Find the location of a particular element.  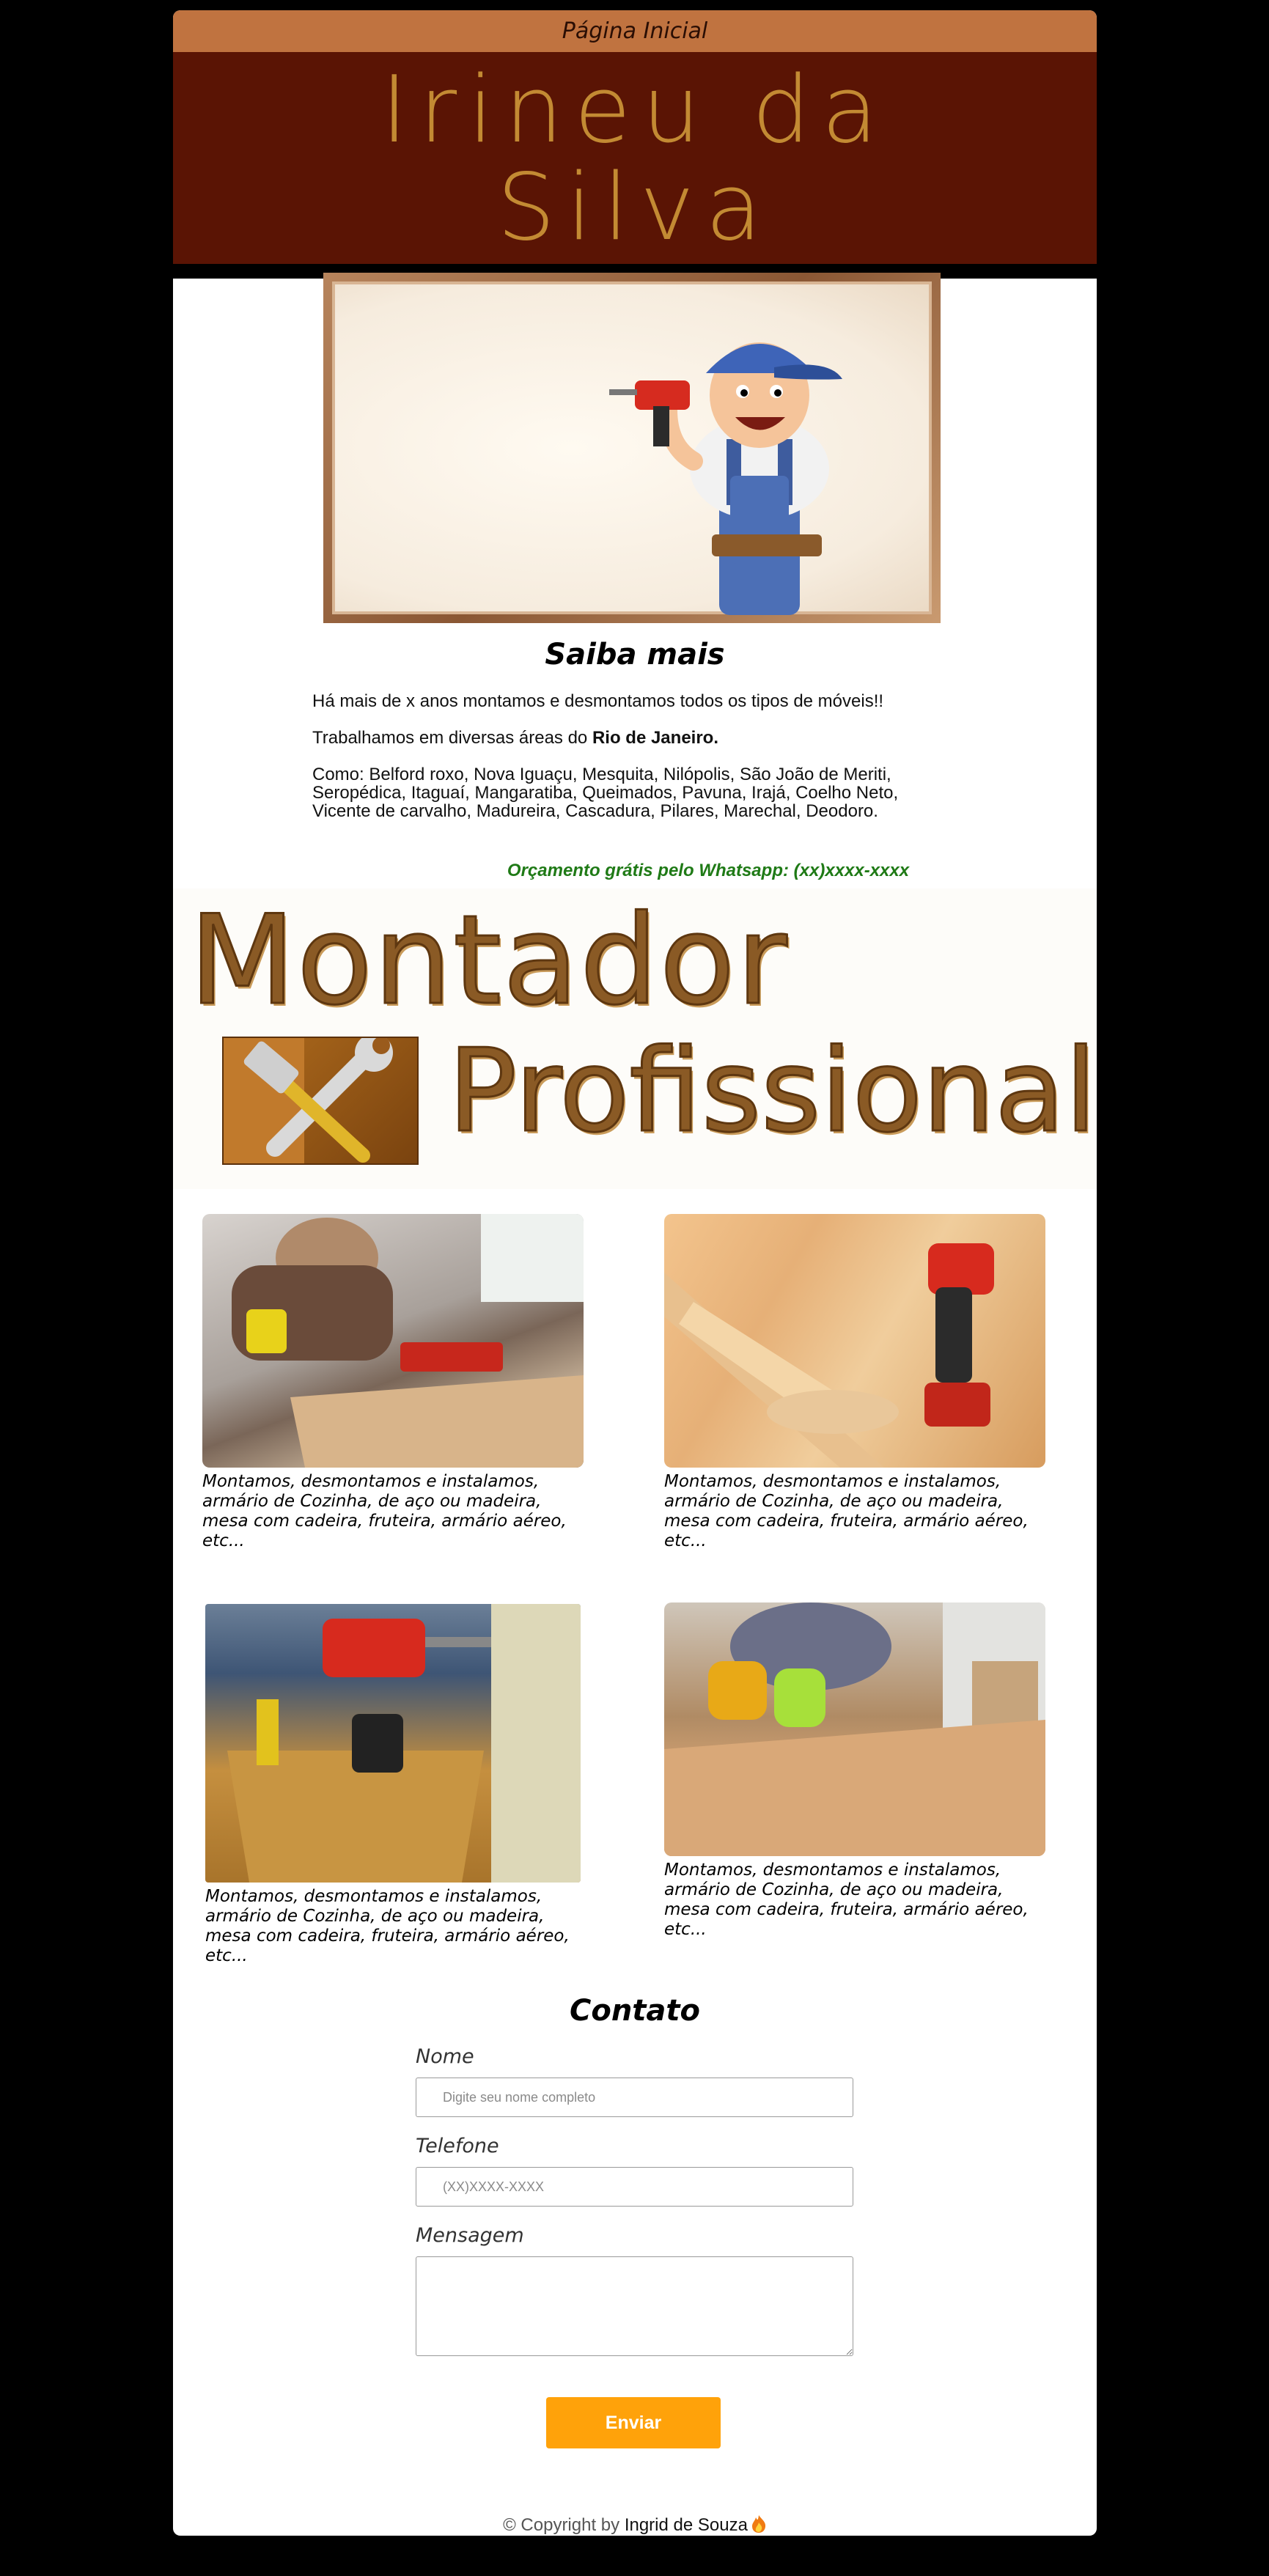

name-label: Nome is located at coordinates (445, 2056).